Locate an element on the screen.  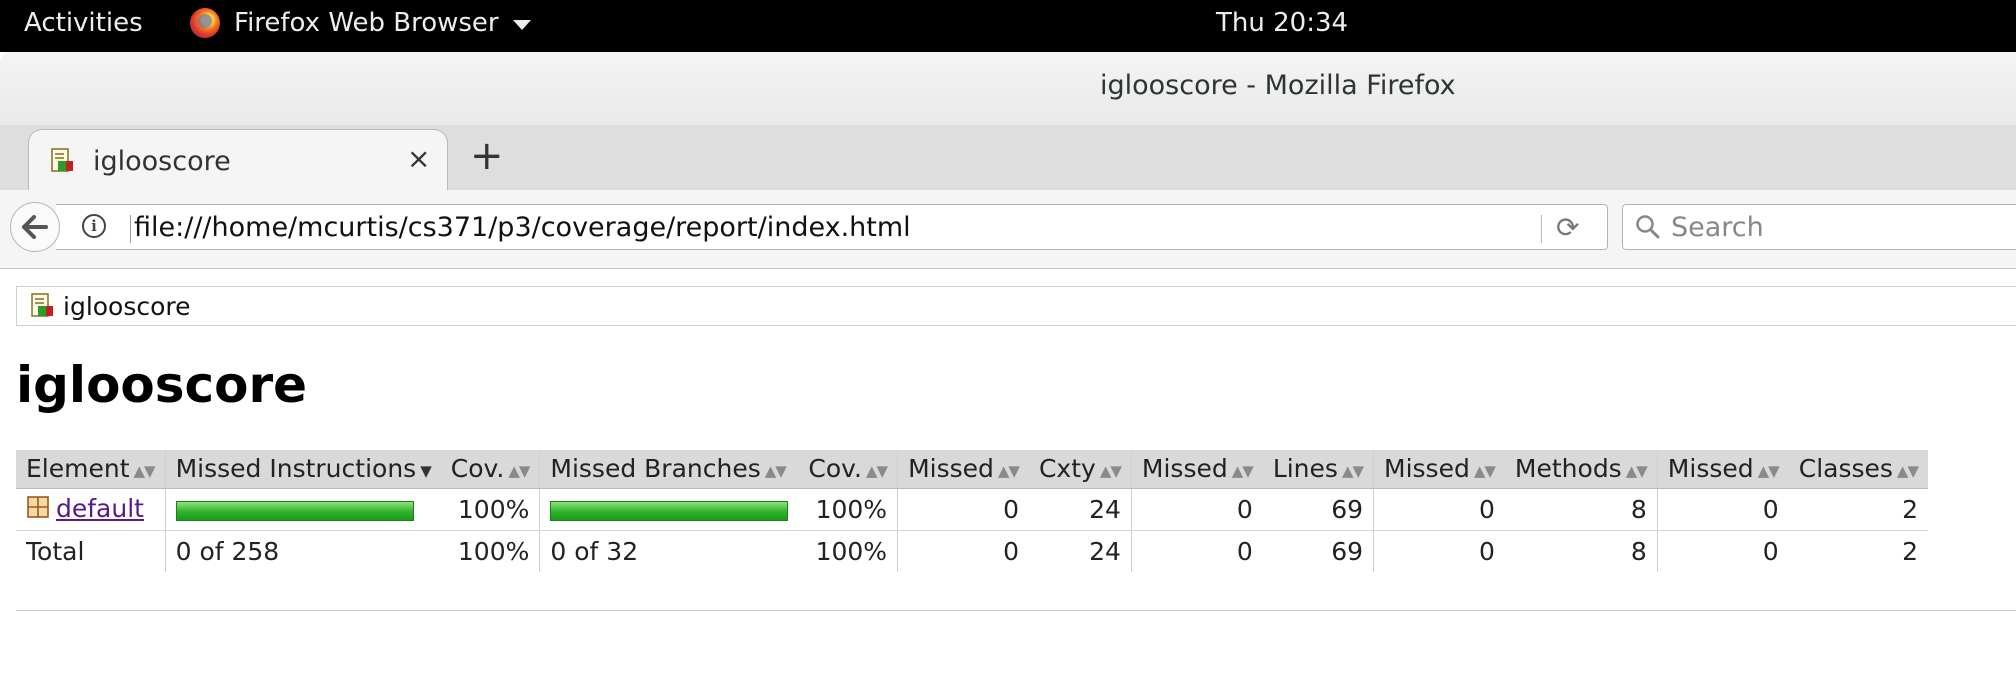
col-missed-cxty: Missed ▲▼ is located at coordinates (963, 469).